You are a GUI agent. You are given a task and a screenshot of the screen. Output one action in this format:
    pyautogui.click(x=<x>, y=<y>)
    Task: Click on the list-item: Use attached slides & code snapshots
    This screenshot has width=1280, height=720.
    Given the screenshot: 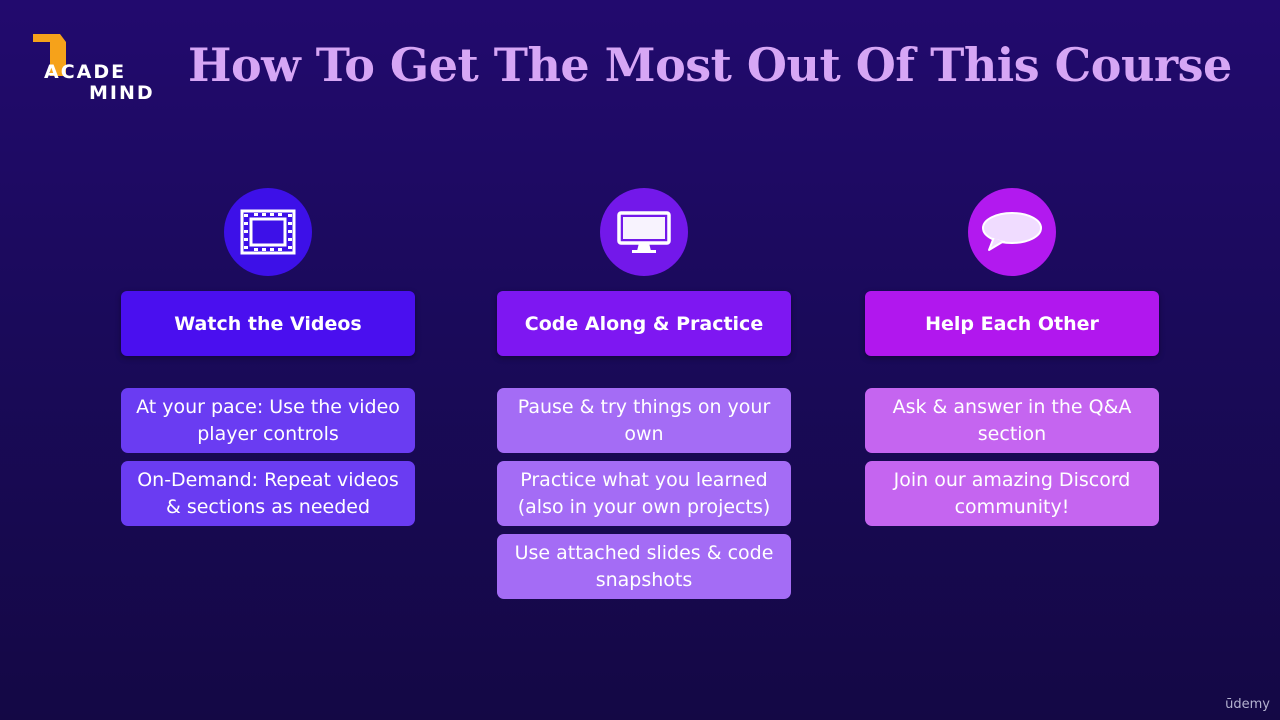 What is the action you would take?
    pyautogui.click(x=644, y=566)
    